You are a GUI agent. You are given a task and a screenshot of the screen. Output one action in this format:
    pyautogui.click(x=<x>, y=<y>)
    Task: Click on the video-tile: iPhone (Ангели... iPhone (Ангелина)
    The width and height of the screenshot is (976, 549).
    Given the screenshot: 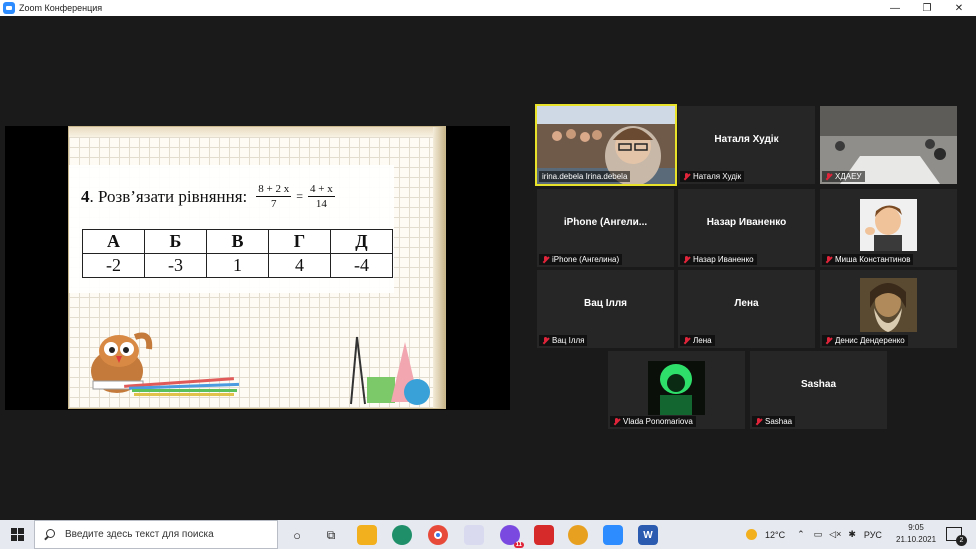 What is the action you would take?
    pyautogui.click(x=605, y=228)
    